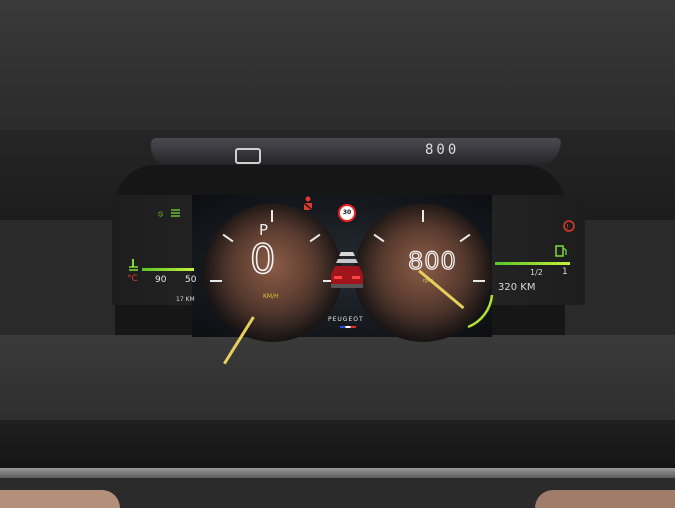 This screenshot has width=675, height=508. Describe the element at coordinates (262, 260) in the screenshot. I see `speed-readout: 0` at that location.